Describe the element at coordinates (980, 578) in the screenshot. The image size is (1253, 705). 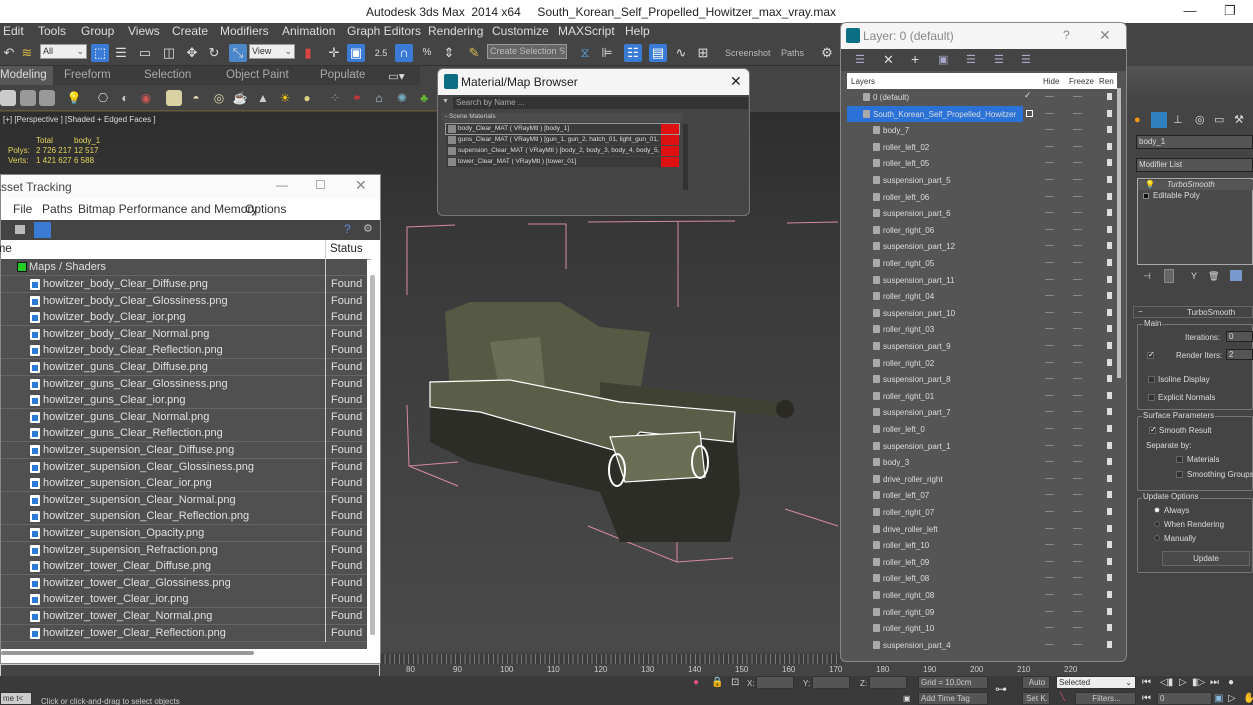
I see `object-row: roller_left_08` at that location.